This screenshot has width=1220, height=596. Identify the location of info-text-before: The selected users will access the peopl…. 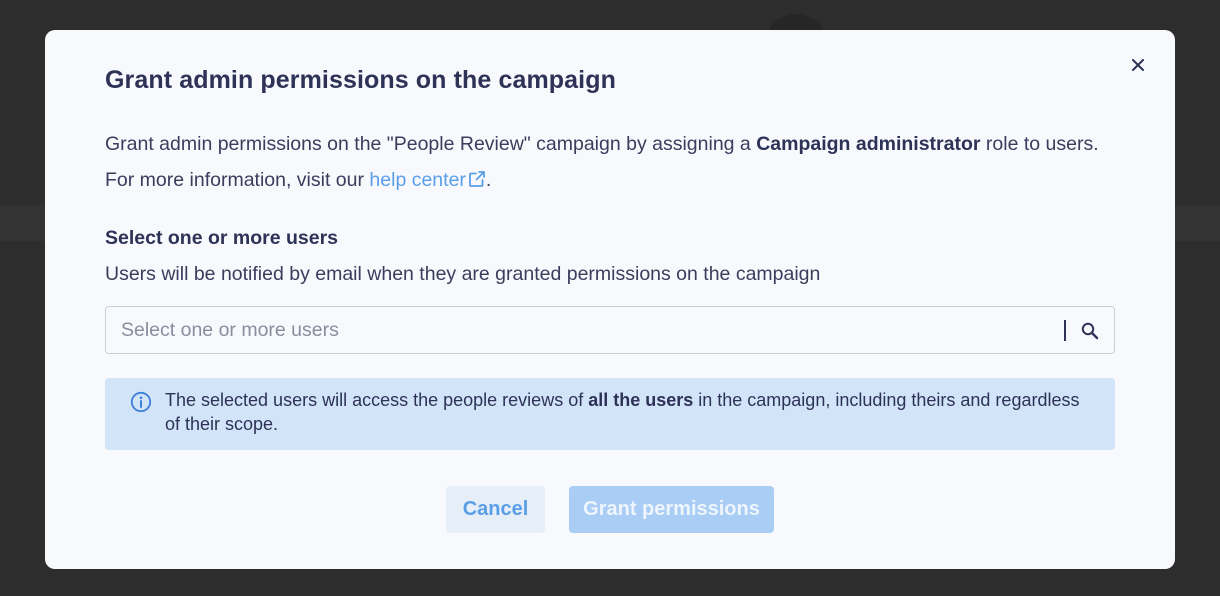
(377, 400).